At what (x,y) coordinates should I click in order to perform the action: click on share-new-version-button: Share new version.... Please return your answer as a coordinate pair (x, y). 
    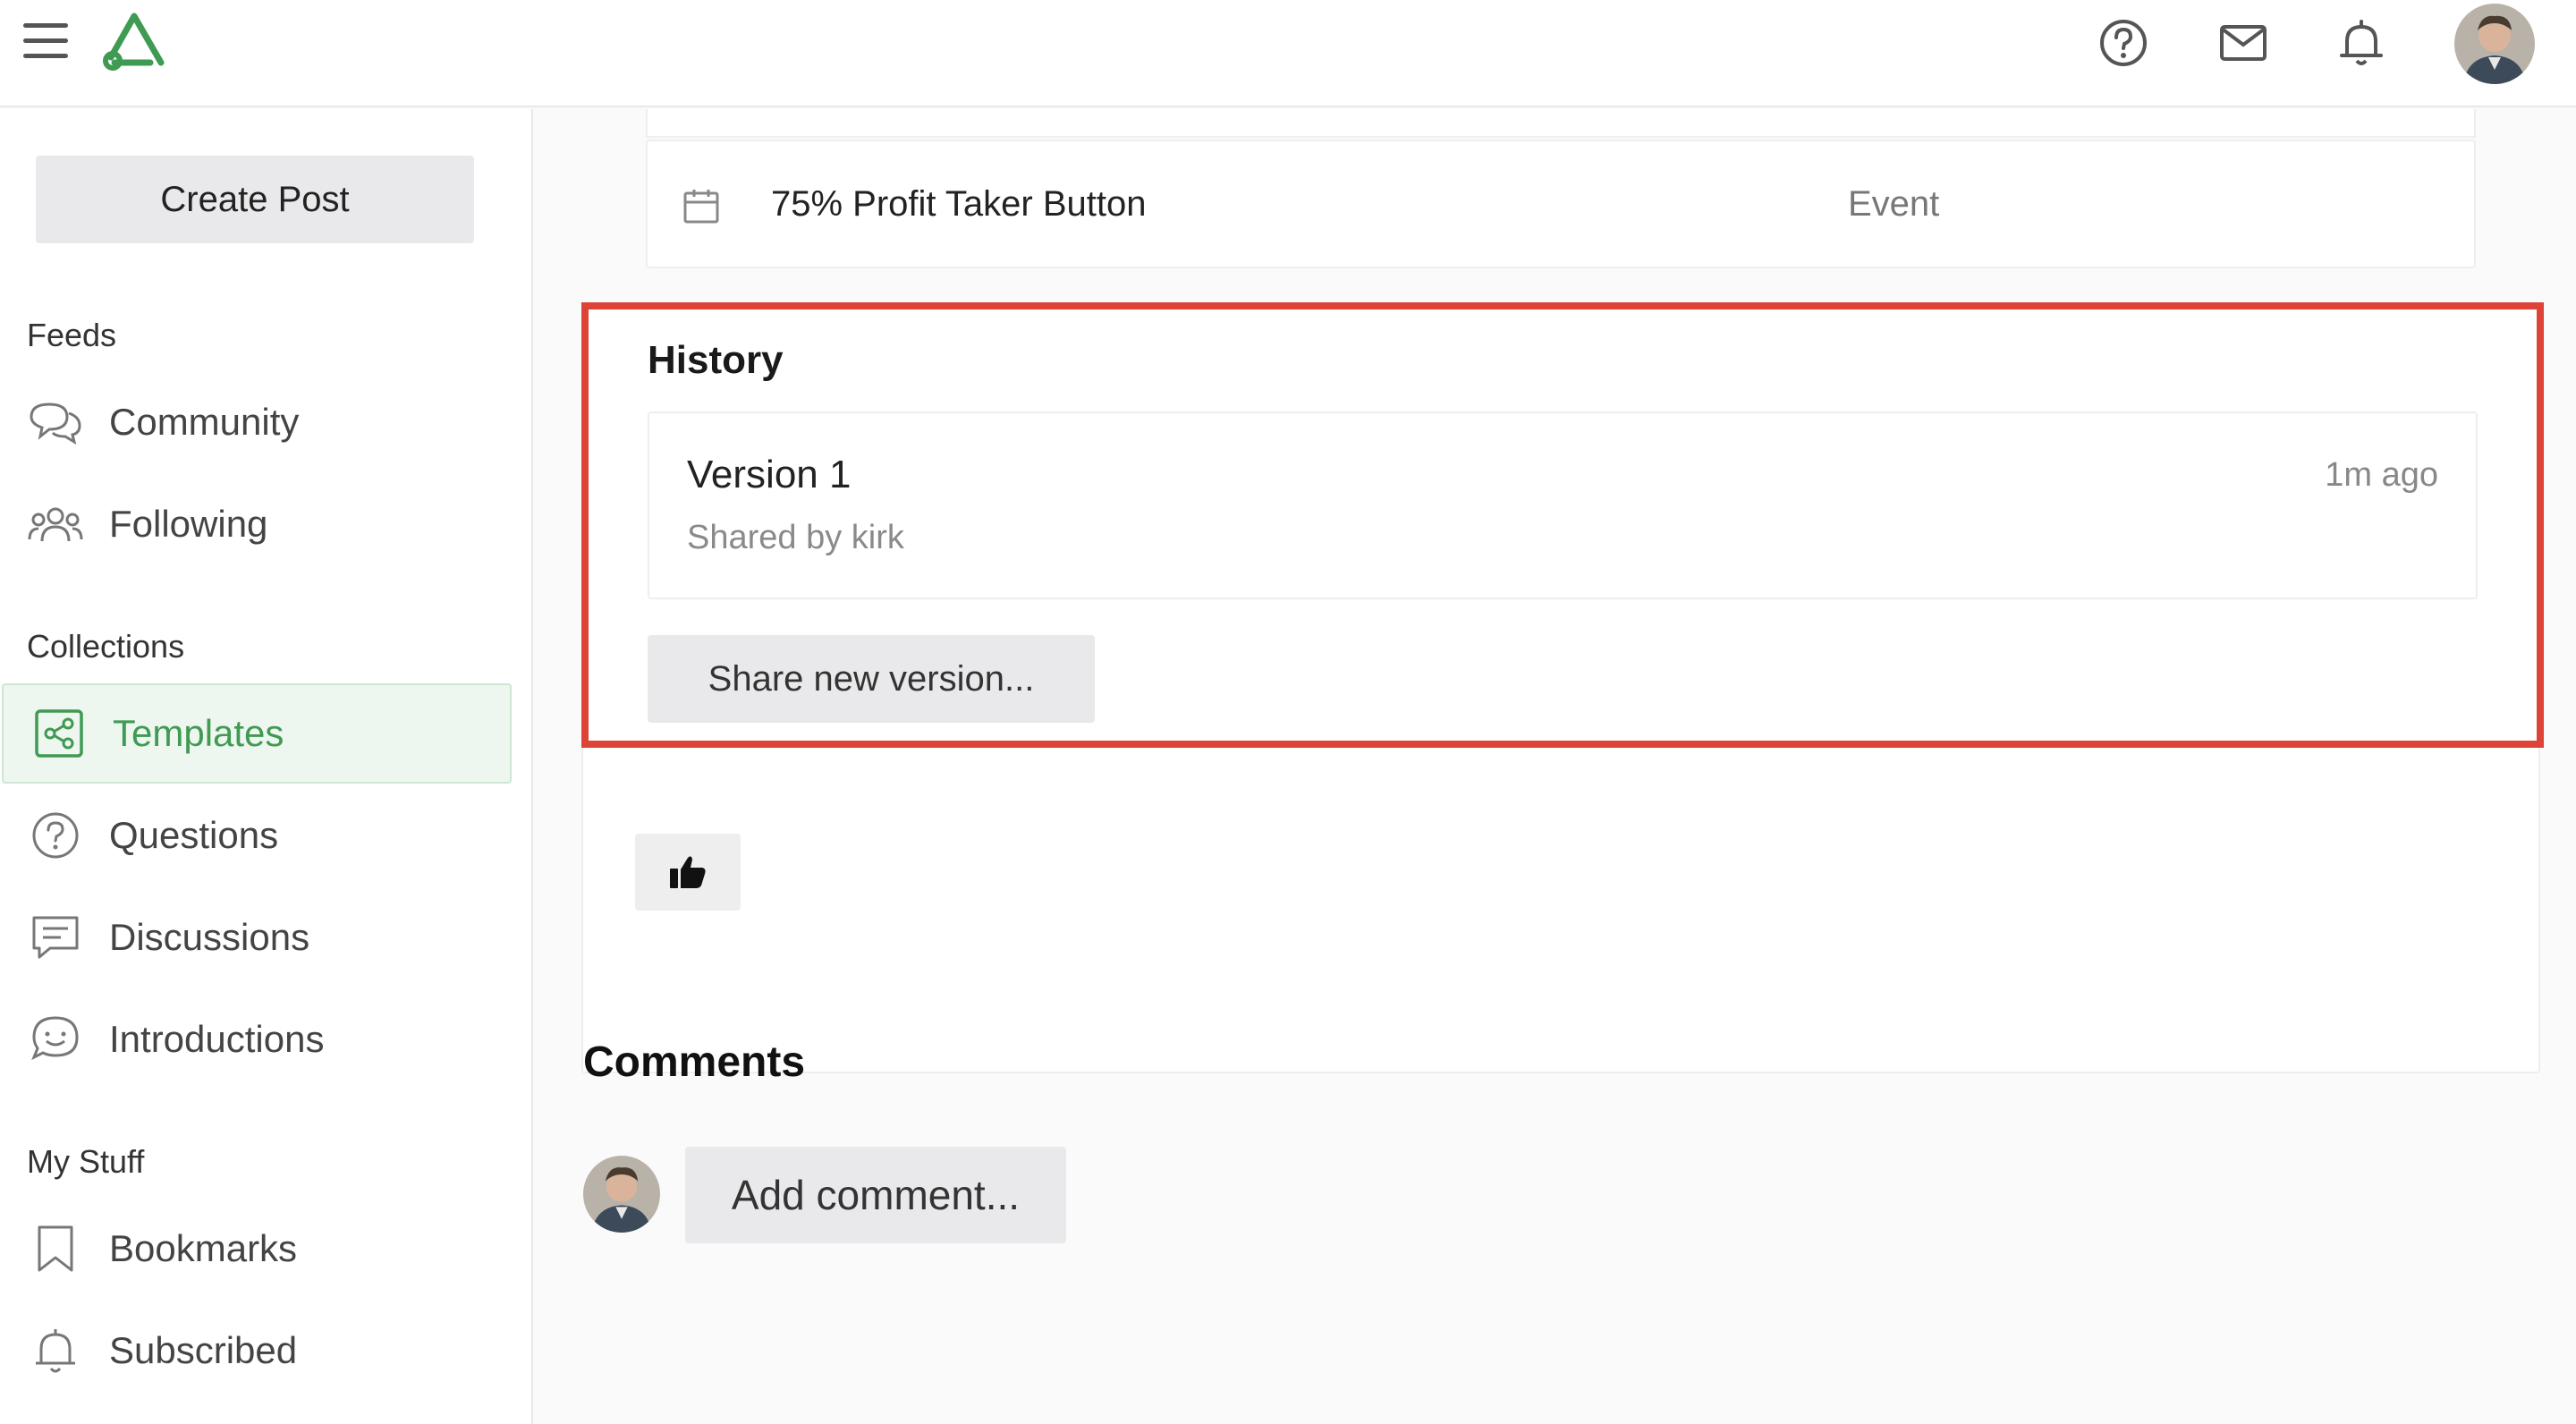
    Looking at the image, I should click on (871, 679).